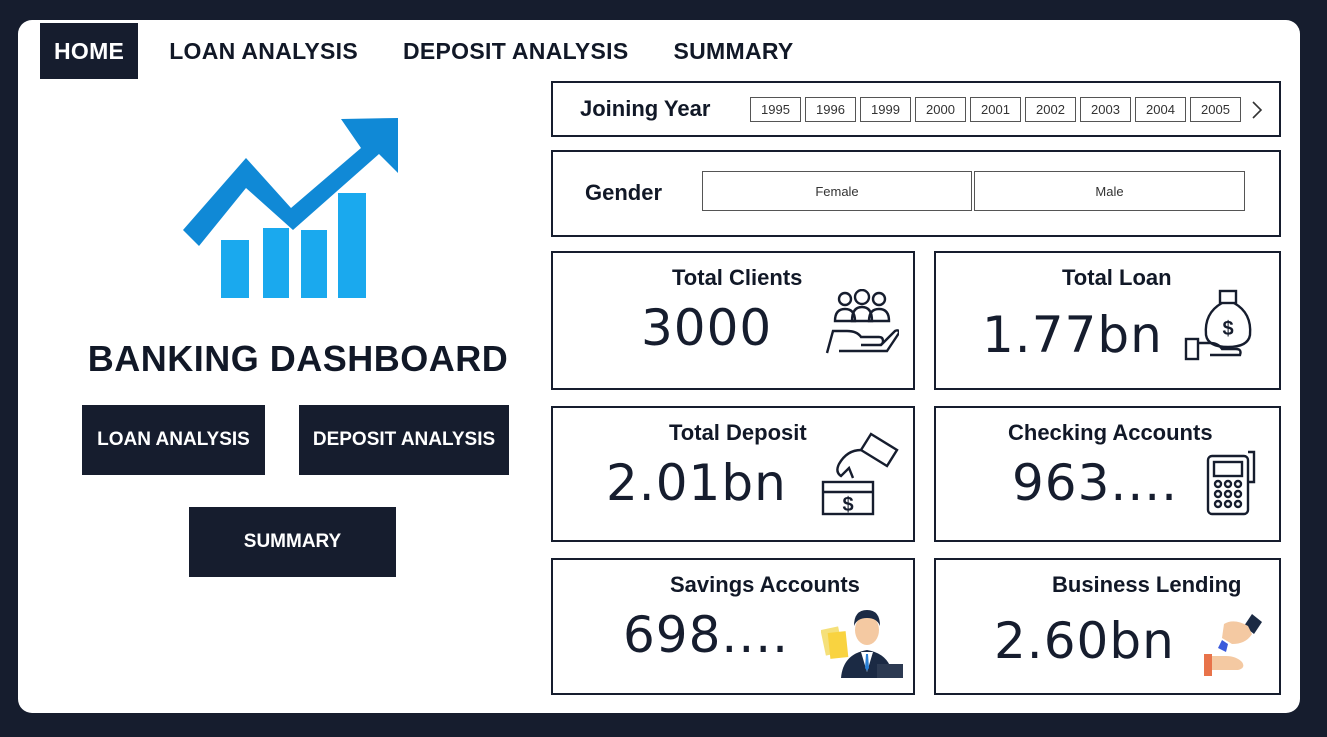  Describe the element at coordinates (775, 109) in the screenshot. I see `year-chip-1995: 1995` at that location.